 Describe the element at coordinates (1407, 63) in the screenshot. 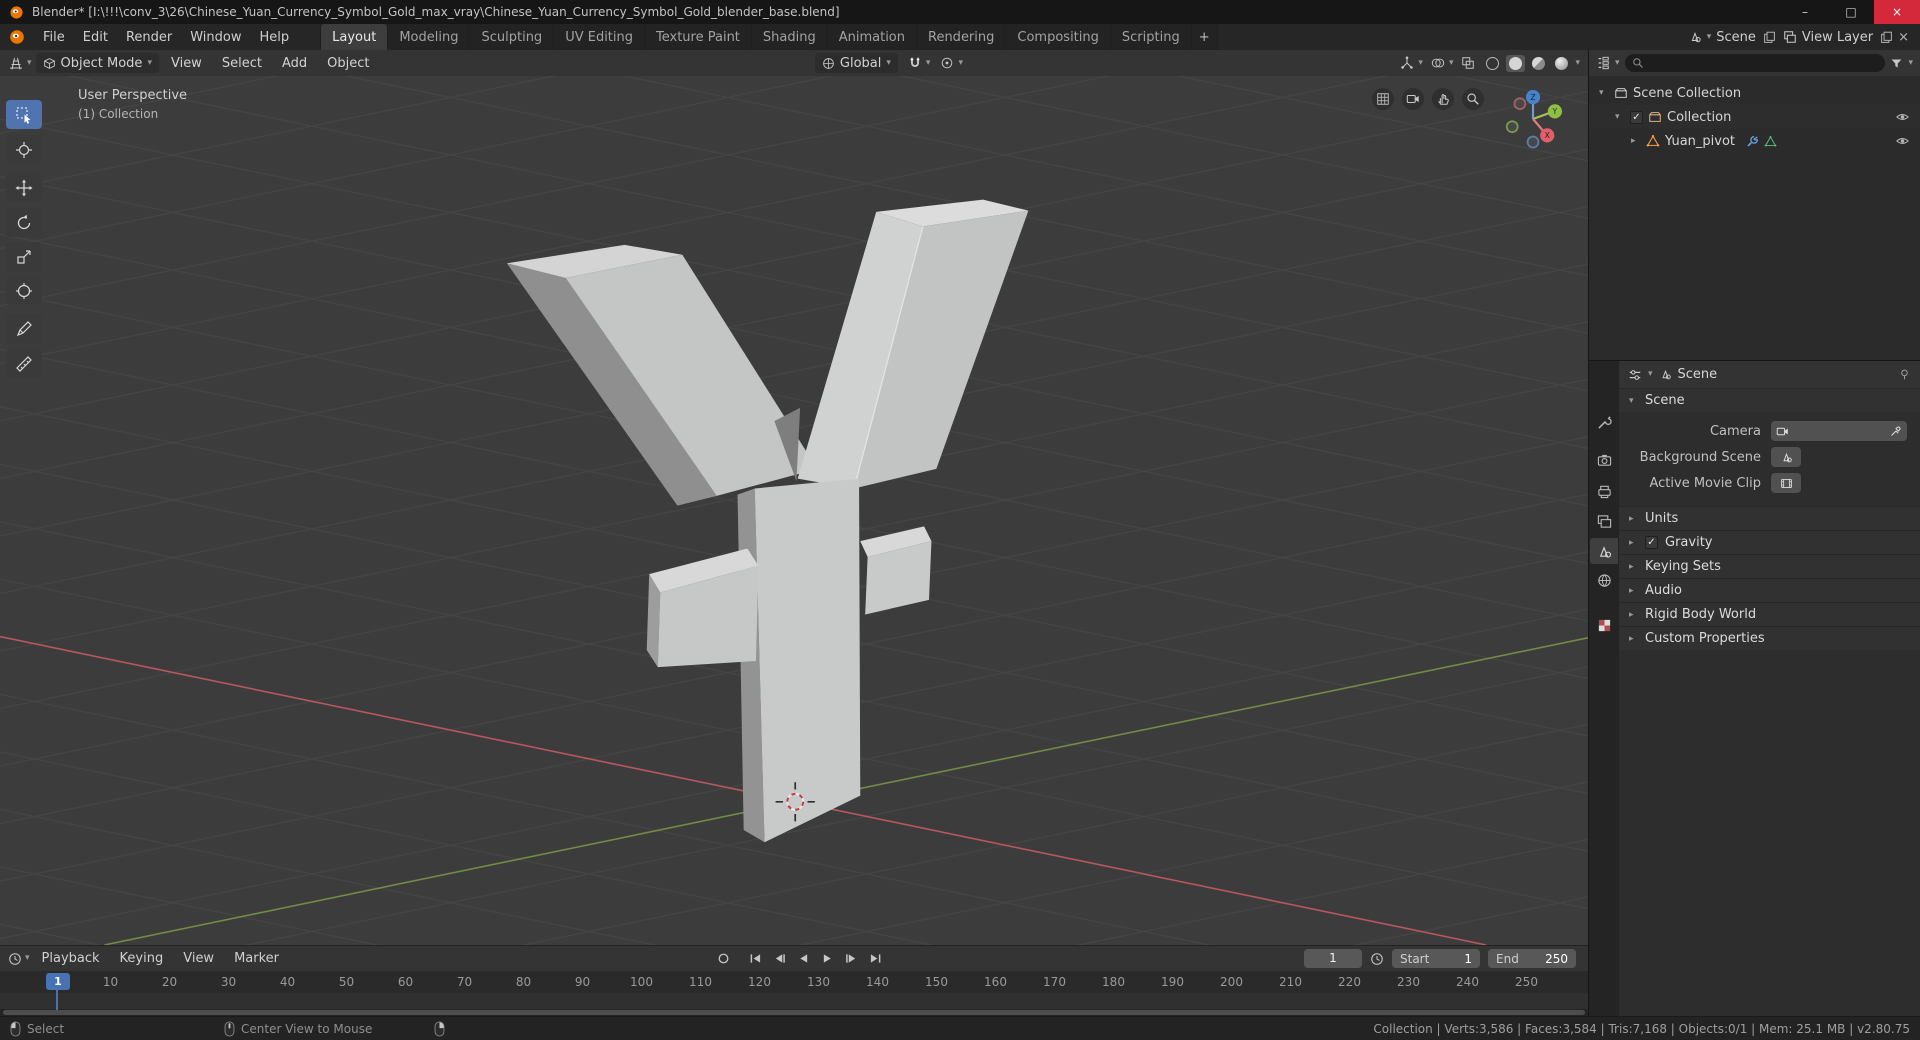

I see `show-gizmo-icon` at that location.